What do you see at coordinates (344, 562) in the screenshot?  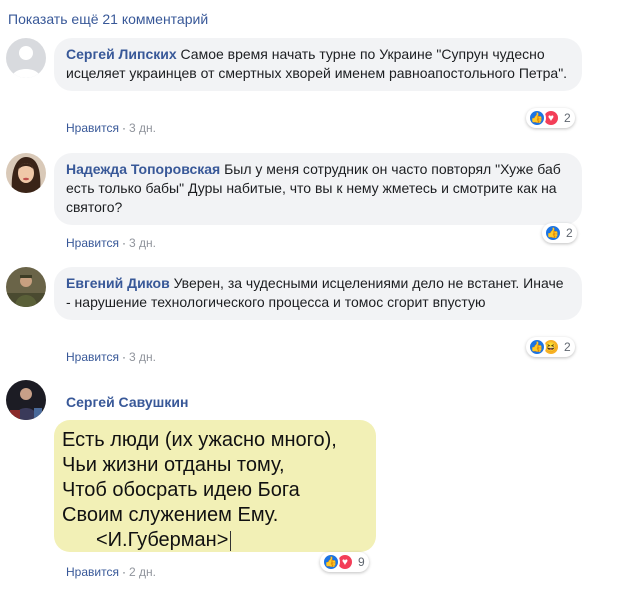 I see `reactions-summary: 👍 ♥ 9` at bounding box center [344, 562].